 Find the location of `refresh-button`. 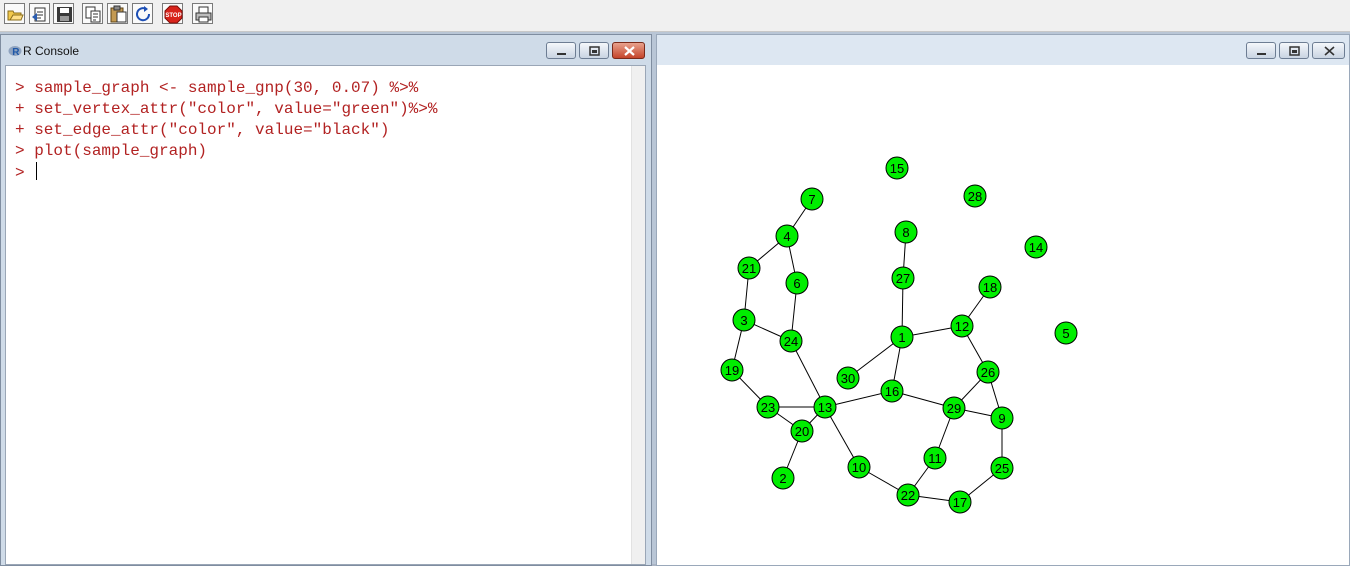

refresh-button is located at coordinates (142, 13).